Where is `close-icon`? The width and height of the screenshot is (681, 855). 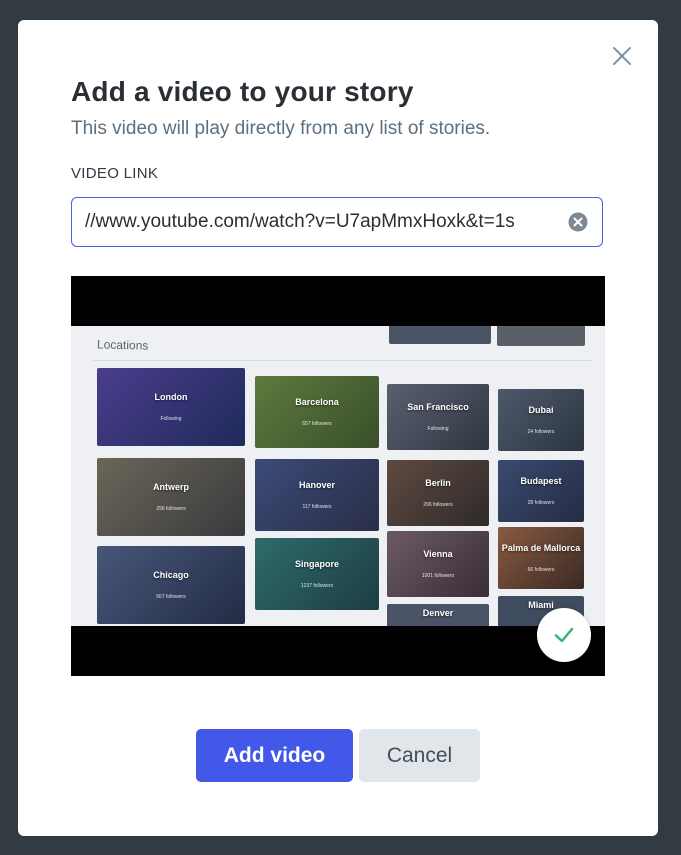
close-icon is located at coordinates (622, 56).